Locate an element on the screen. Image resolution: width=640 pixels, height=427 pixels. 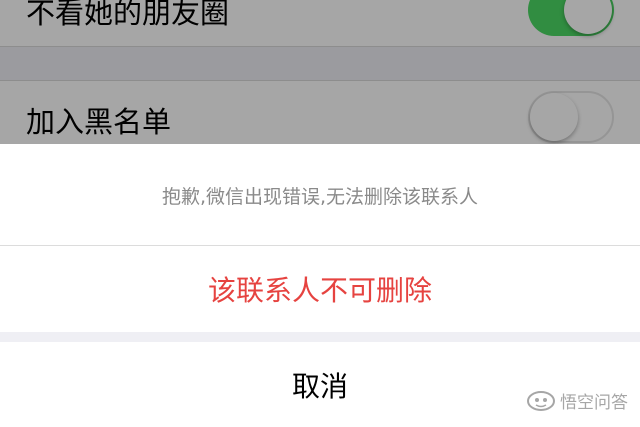
action-sheet-message-text: 抱歉,微信出现错误,无法删除该联系人 is located at coordinates (320, 197).